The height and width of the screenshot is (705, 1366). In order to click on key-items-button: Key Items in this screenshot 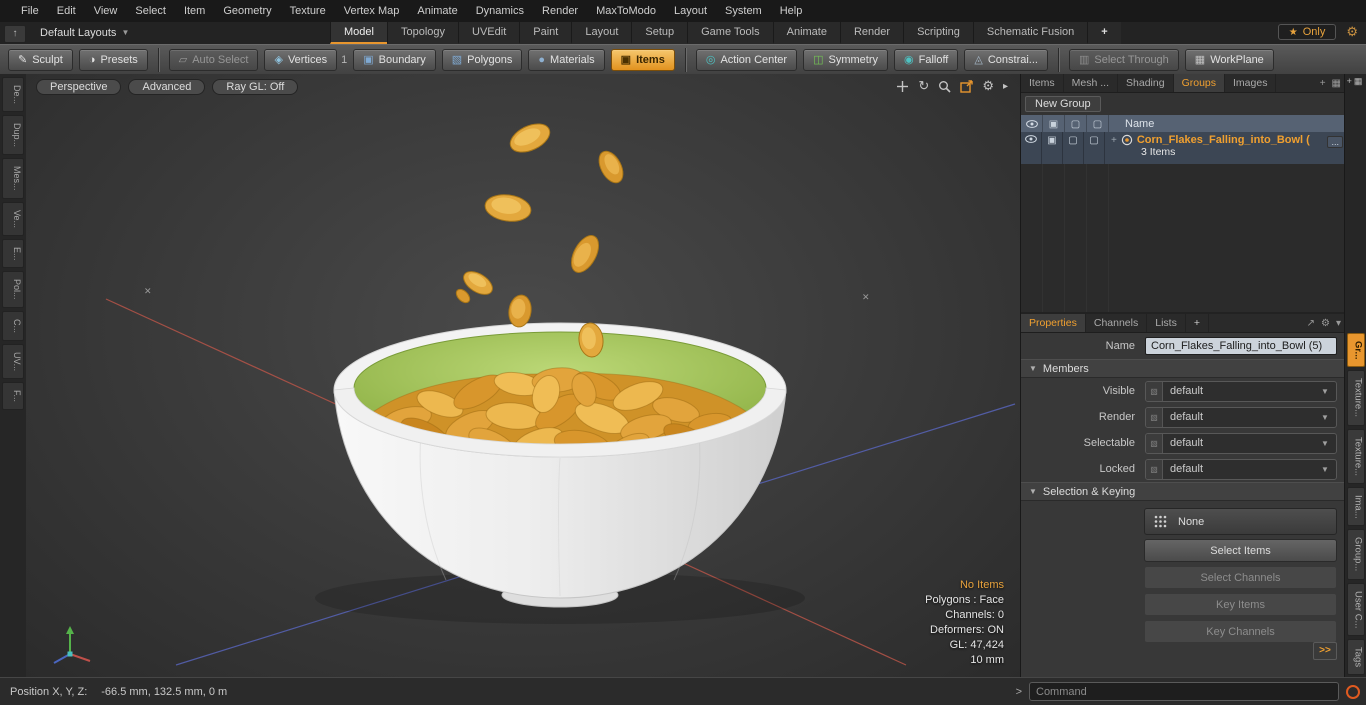, I will do `click(1240, 604)`.